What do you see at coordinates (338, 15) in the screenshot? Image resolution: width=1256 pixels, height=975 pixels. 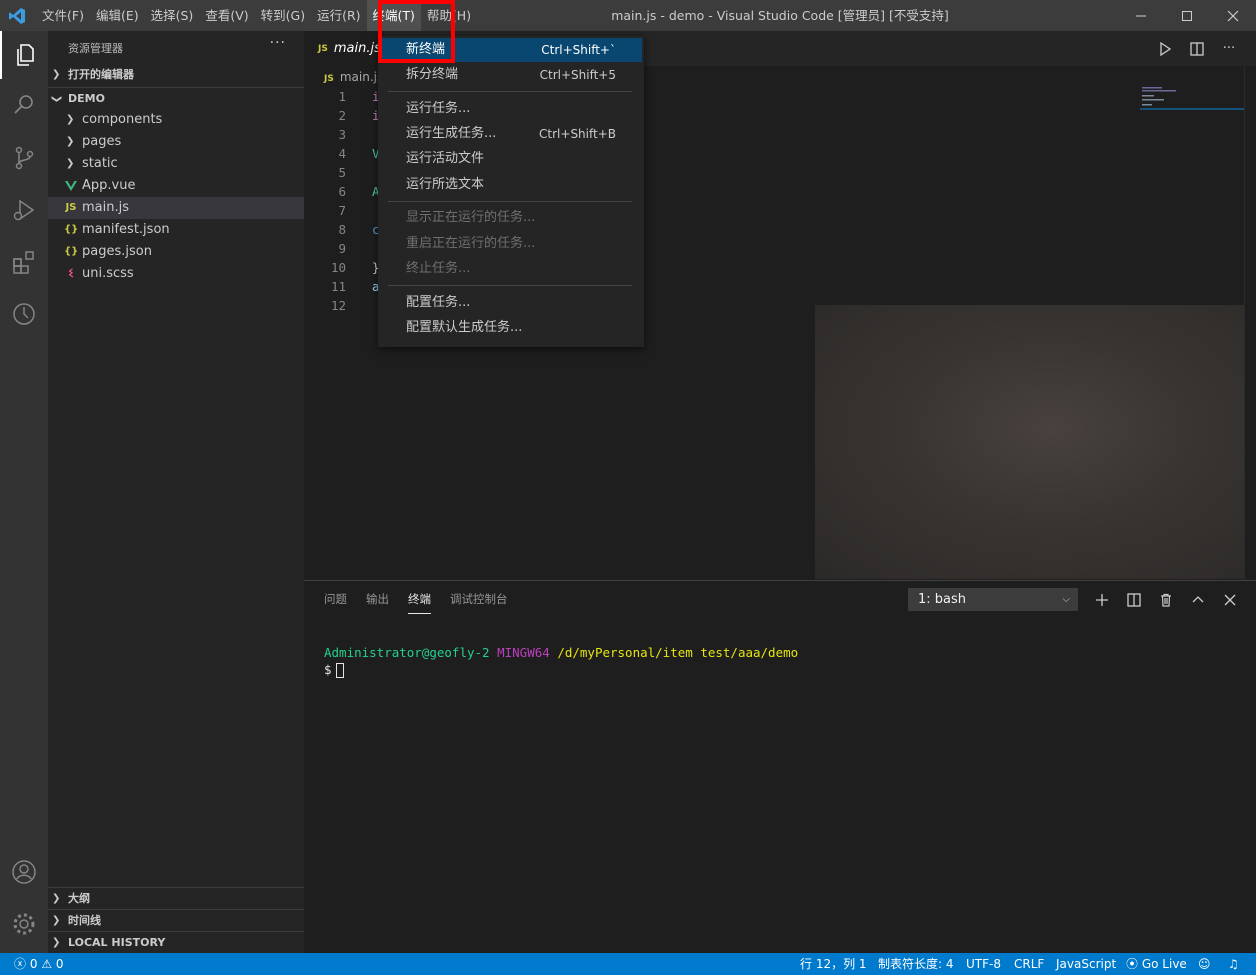 I see `menu-run: 运行(R)` at bounding box center [338, 15].